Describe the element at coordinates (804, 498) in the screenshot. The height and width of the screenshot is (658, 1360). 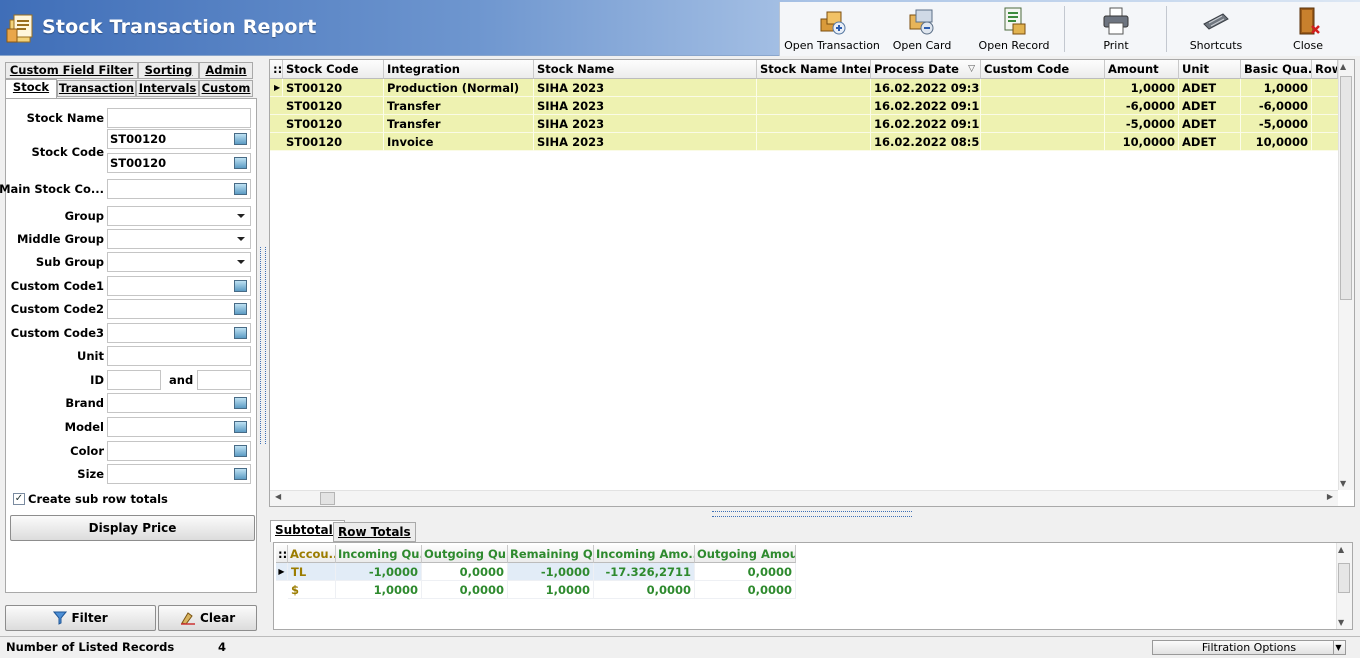
I see `grid-horizontal-scrollbar: ◀ ▶` at that location.